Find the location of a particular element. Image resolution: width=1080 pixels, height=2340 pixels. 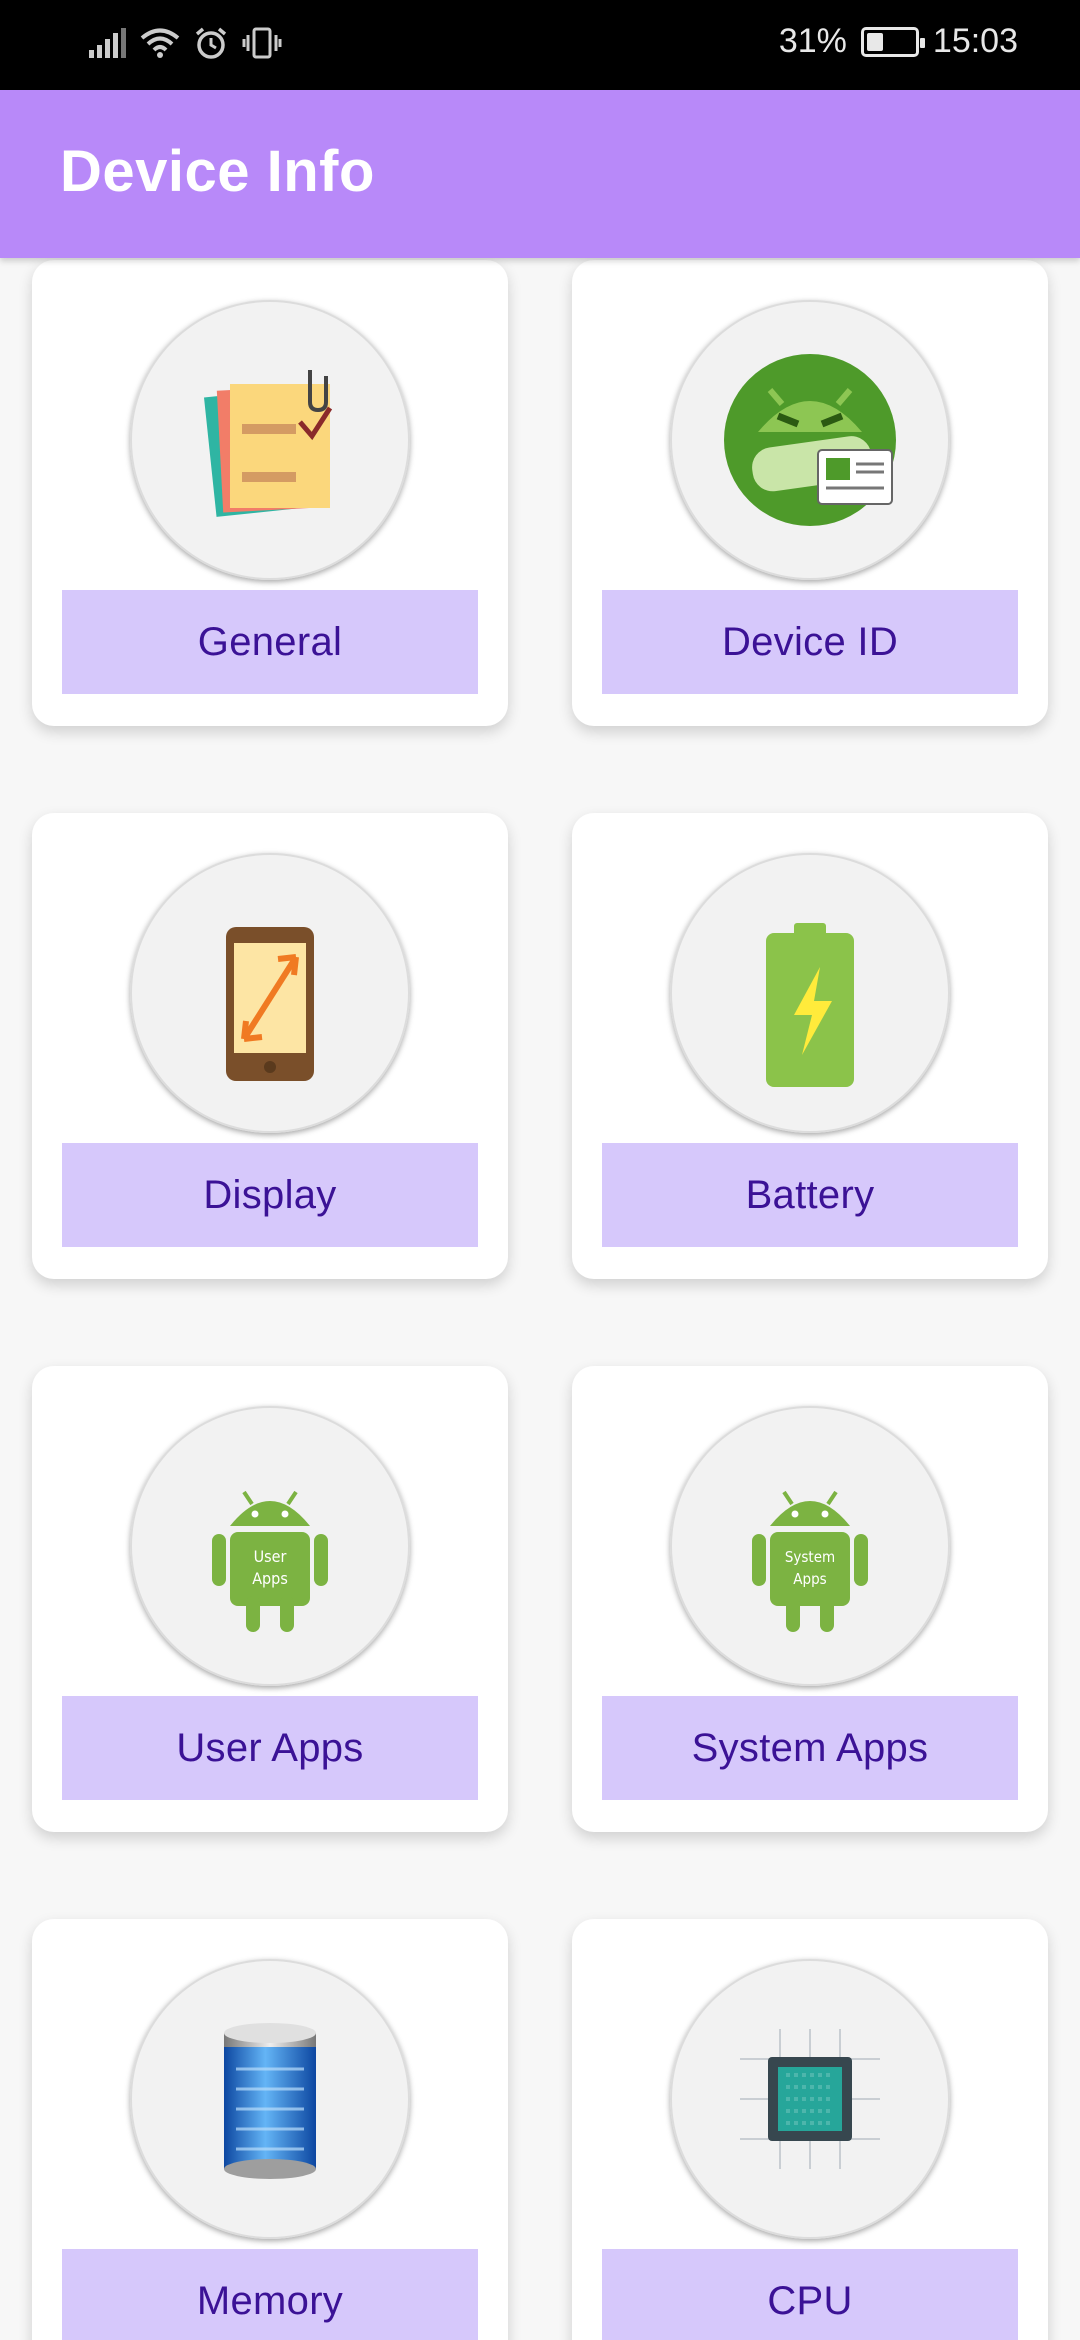

tile-label: Device ID is located at coordinates (810, 642).